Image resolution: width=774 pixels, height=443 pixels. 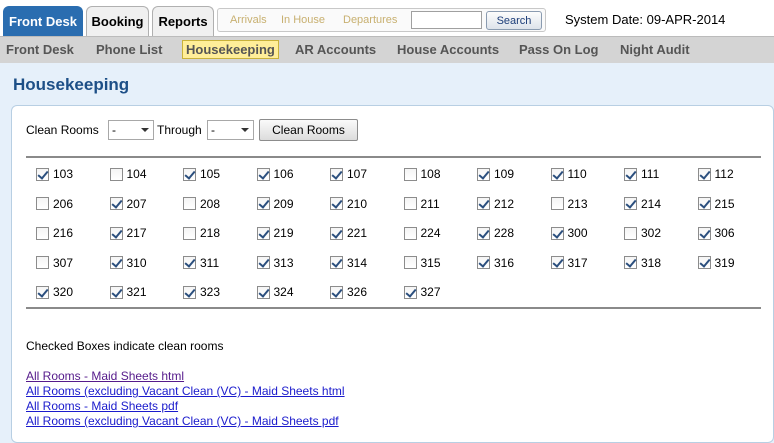 What do you see at coordinates (514, 20) in the screenshot?
I see `search-button: Search` at bounding box center [514, 20].